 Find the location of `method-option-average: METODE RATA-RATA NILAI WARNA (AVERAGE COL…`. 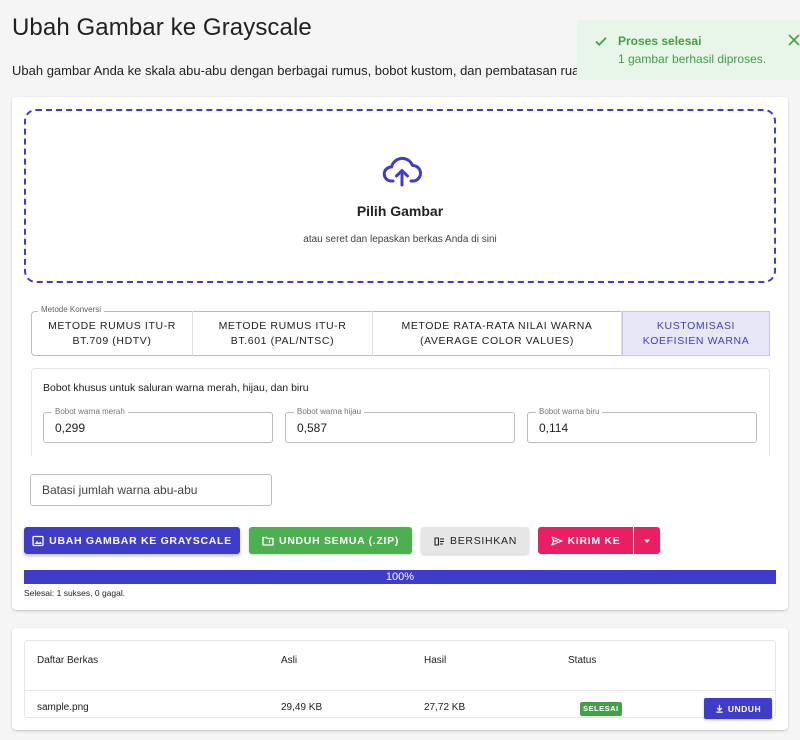

method-option-average: METODE RATA-RATA NILAI WARNA (AVERAGE COL… is located at coordinates (497, 333).